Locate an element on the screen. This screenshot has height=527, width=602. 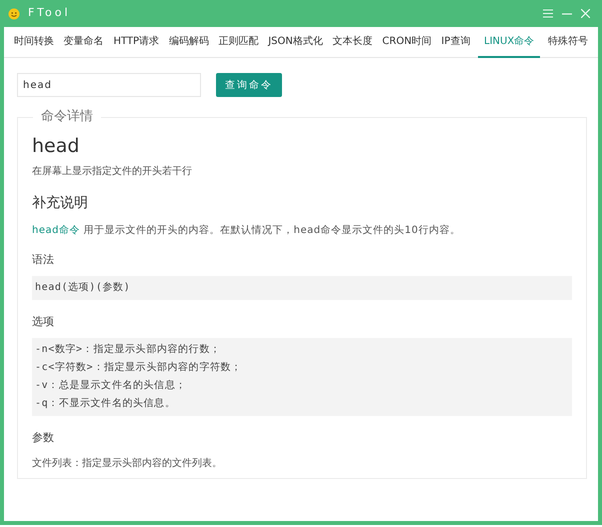
window-title: FTool is located at coordinates (49, 13).